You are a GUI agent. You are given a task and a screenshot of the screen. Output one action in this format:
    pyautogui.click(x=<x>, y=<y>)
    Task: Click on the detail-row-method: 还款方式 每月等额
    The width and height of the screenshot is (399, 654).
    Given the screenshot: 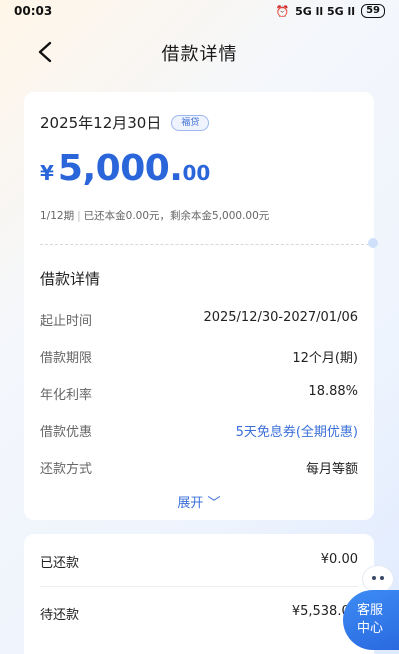 What is the action you would take?
    pyautogui.click(x=199, y=467)
    